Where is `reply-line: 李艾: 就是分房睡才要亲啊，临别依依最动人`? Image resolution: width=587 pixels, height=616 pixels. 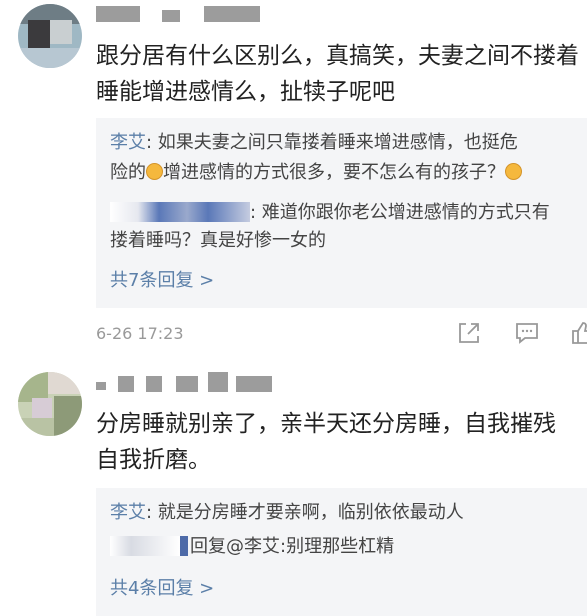
reply-line: 李艾: 就是分房睡才要亲啊，临别依依最动人 is located at coordinates (287, 512).